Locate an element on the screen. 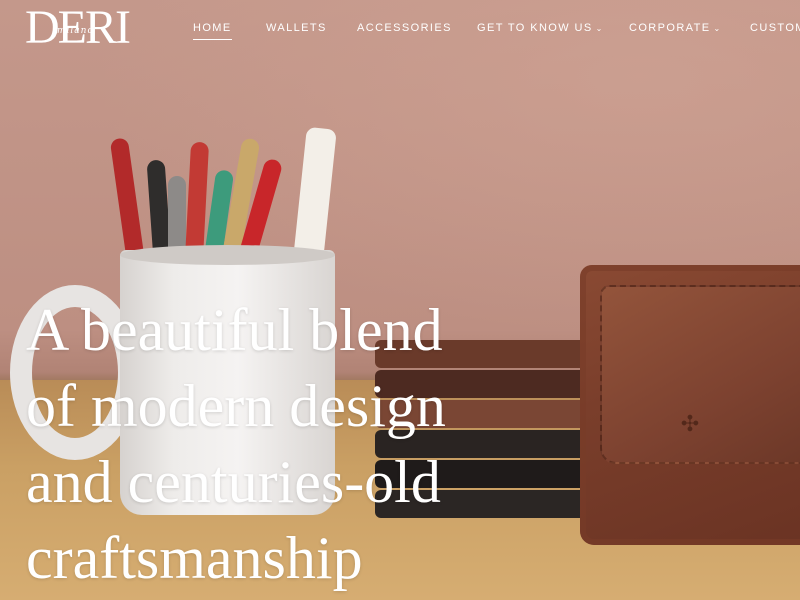 This screenshot has height=600, width=800. nav-custom-label: CUSTOM is located at coordinates (775, 28).